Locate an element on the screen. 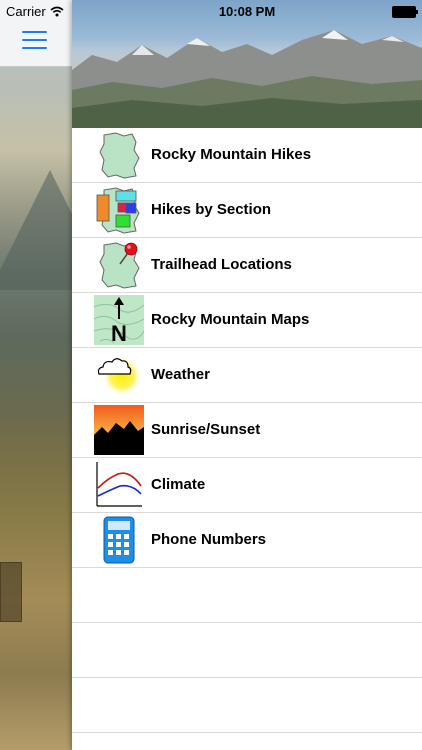 This screenshot has width=422, height=750. calculator-phone-icon is located at coordinates (119, 540).